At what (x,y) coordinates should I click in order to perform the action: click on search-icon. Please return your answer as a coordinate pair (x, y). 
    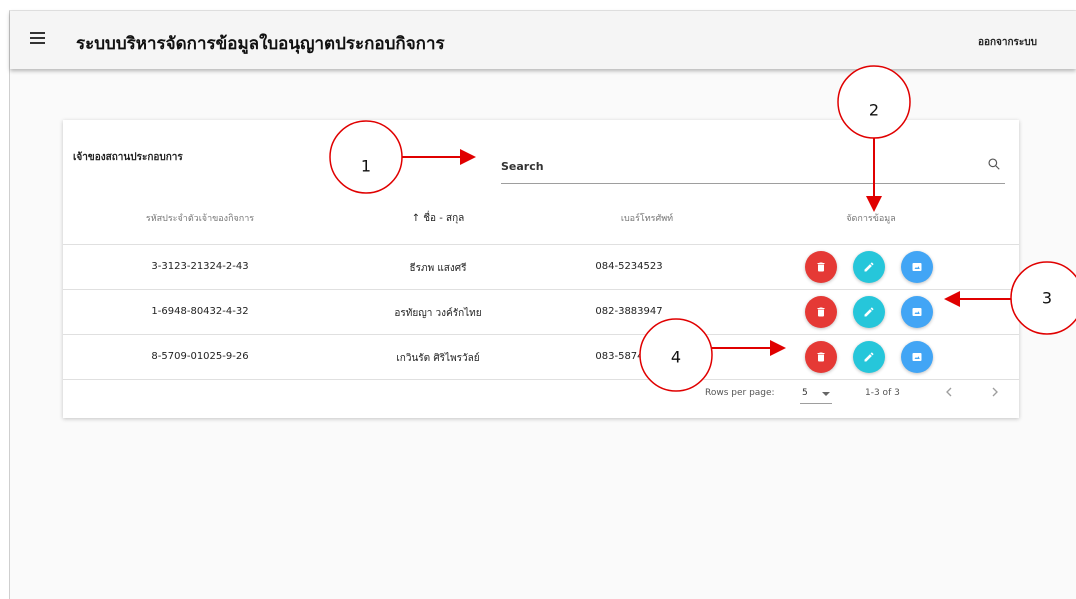
    Looking at the image, I should click on (994, 164).